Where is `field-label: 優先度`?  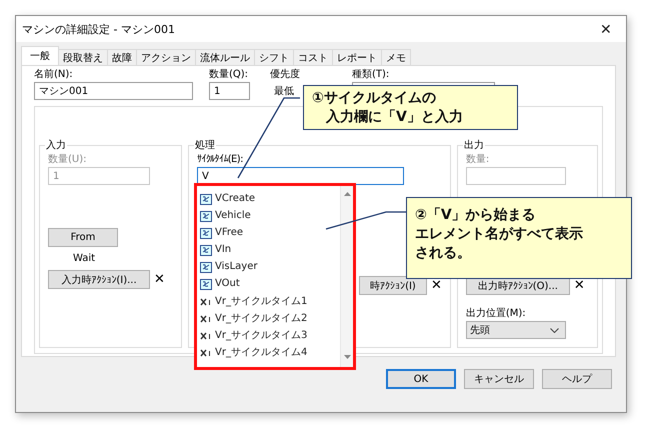
field-label: 優先度 is located at coordinates (285, 75).